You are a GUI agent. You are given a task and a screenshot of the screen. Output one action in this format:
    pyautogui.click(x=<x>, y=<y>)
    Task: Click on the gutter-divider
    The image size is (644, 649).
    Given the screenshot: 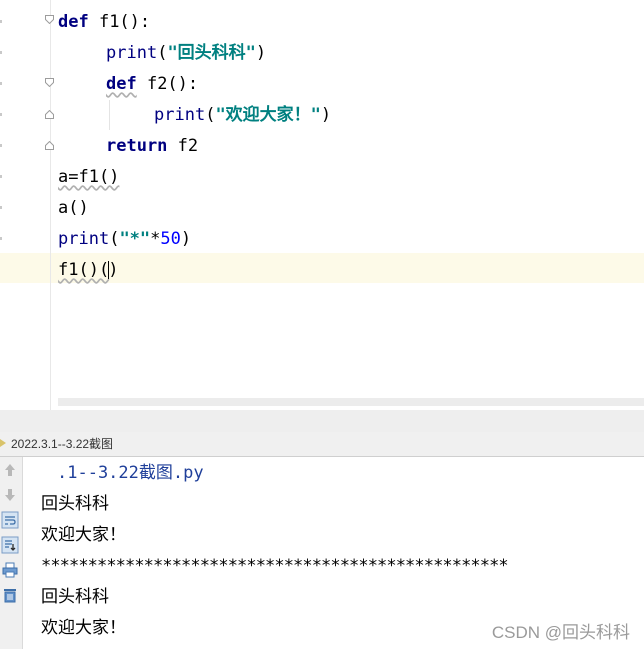 What is the action you would take?
    pyautogui.click(x=50, y=205)
    